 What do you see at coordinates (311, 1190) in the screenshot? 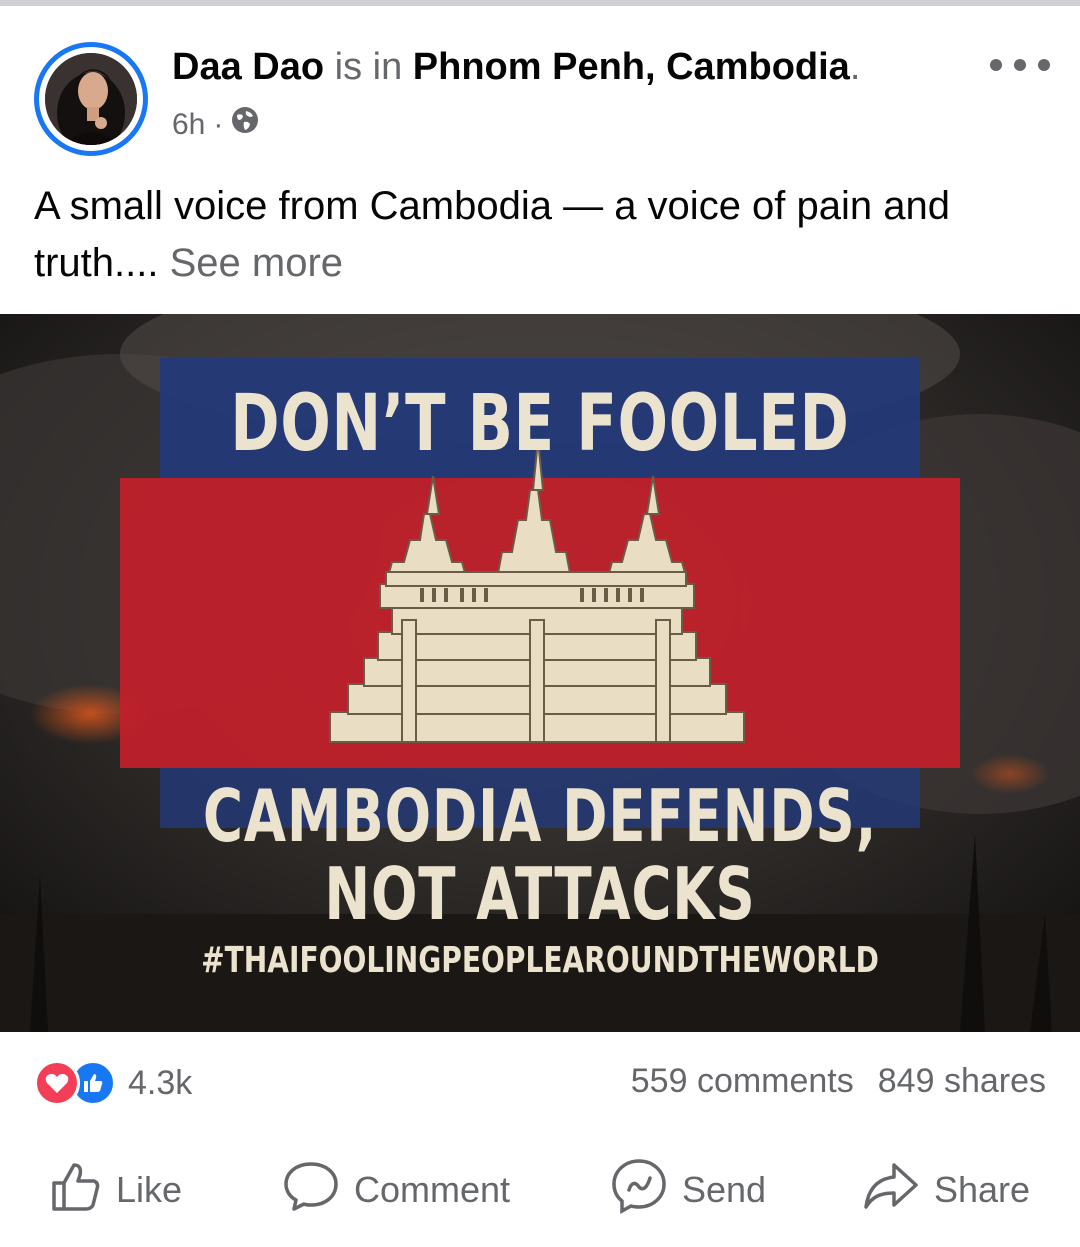
I see `comment-bubble-icon` at bounding box center [311, 1190].